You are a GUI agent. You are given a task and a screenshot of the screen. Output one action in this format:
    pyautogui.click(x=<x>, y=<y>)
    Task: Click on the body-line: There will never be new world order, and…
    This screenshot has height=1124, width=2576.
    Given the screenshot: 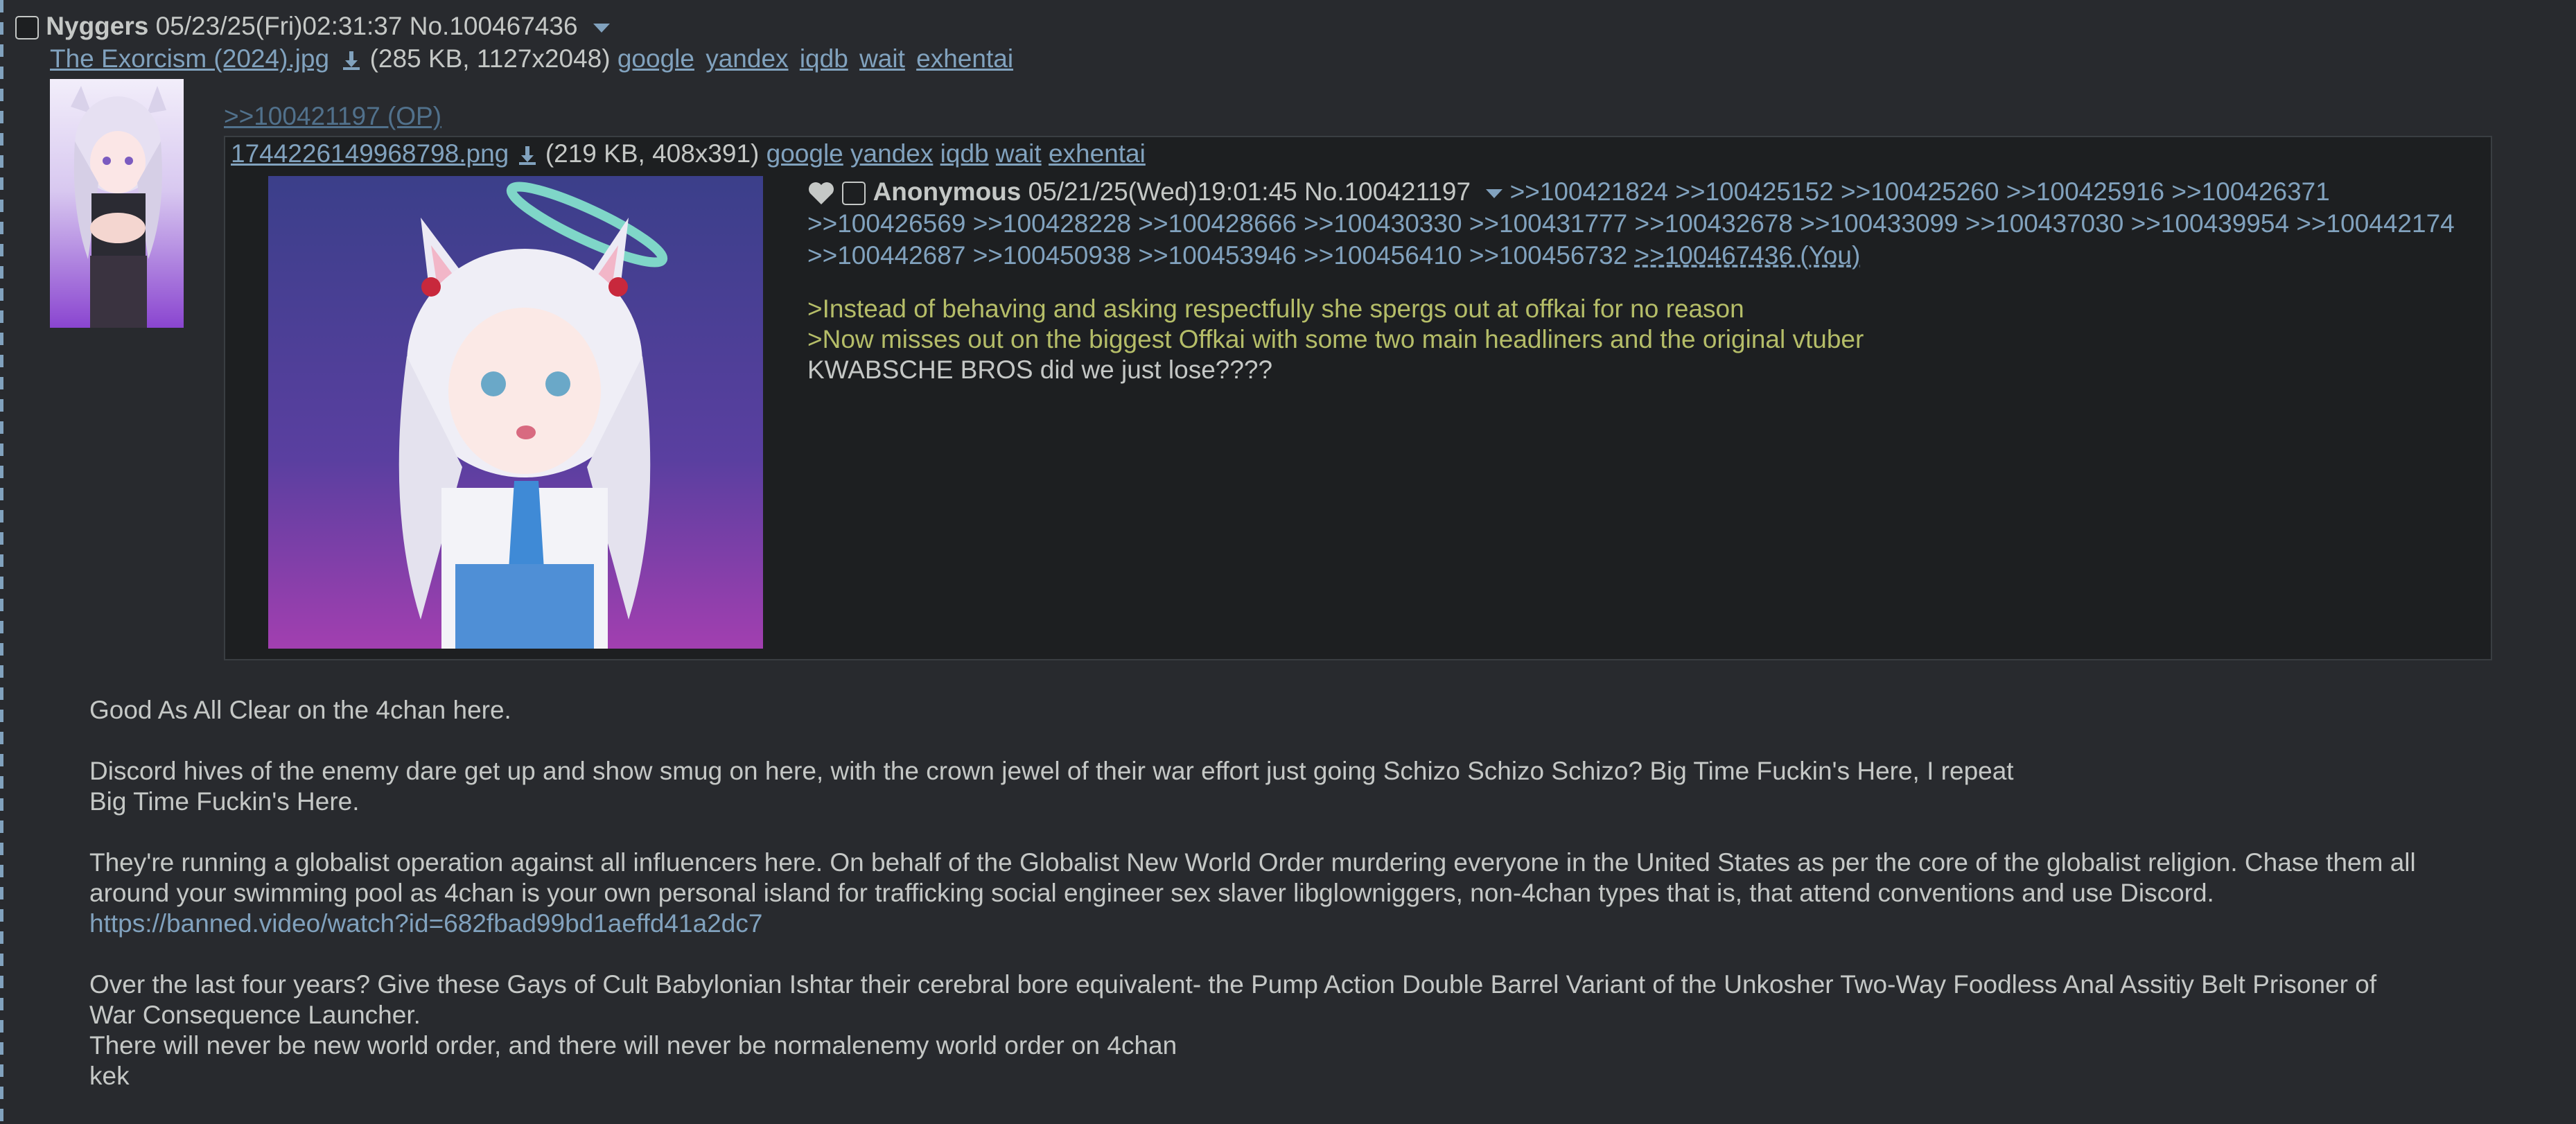 What is the action you would take?
    pyautogui.click(x=633, y=1045)
    